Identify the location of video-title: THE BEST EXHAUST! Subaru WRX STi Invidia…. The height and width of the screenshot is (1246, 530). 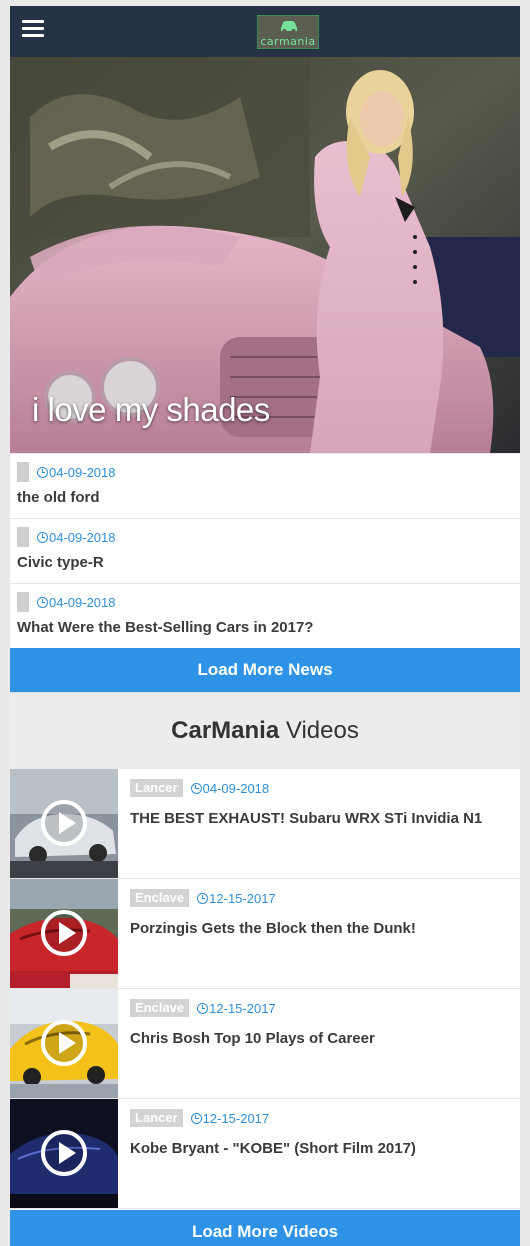
(306, 818).